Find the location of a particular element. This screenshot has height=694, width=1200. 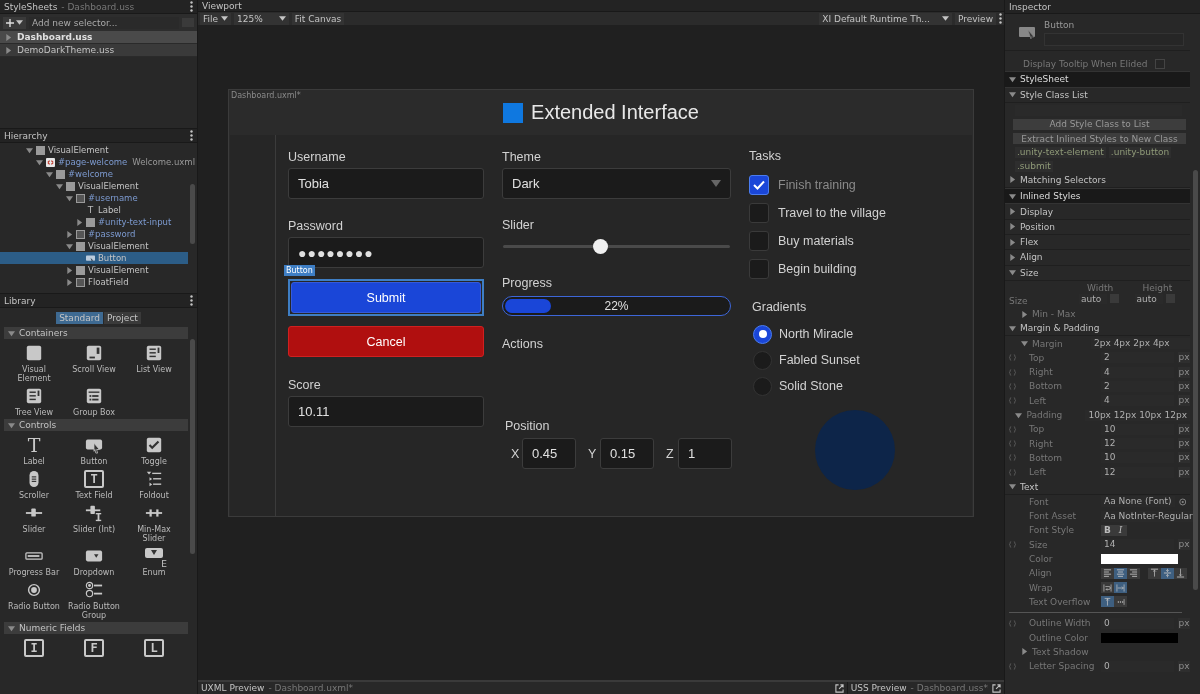

foldout-header: Display is located at coordinates (1097, 212).